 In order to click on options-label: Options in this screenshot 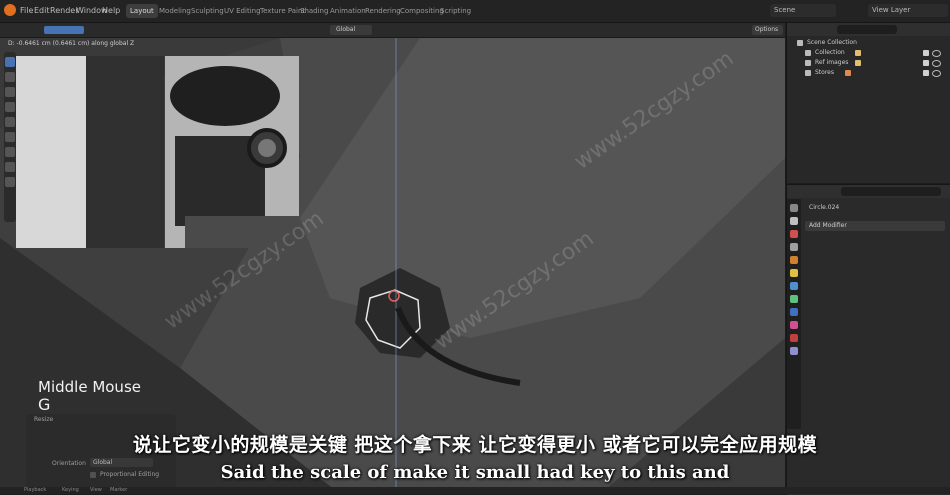, I will do `click(767, 29)`.